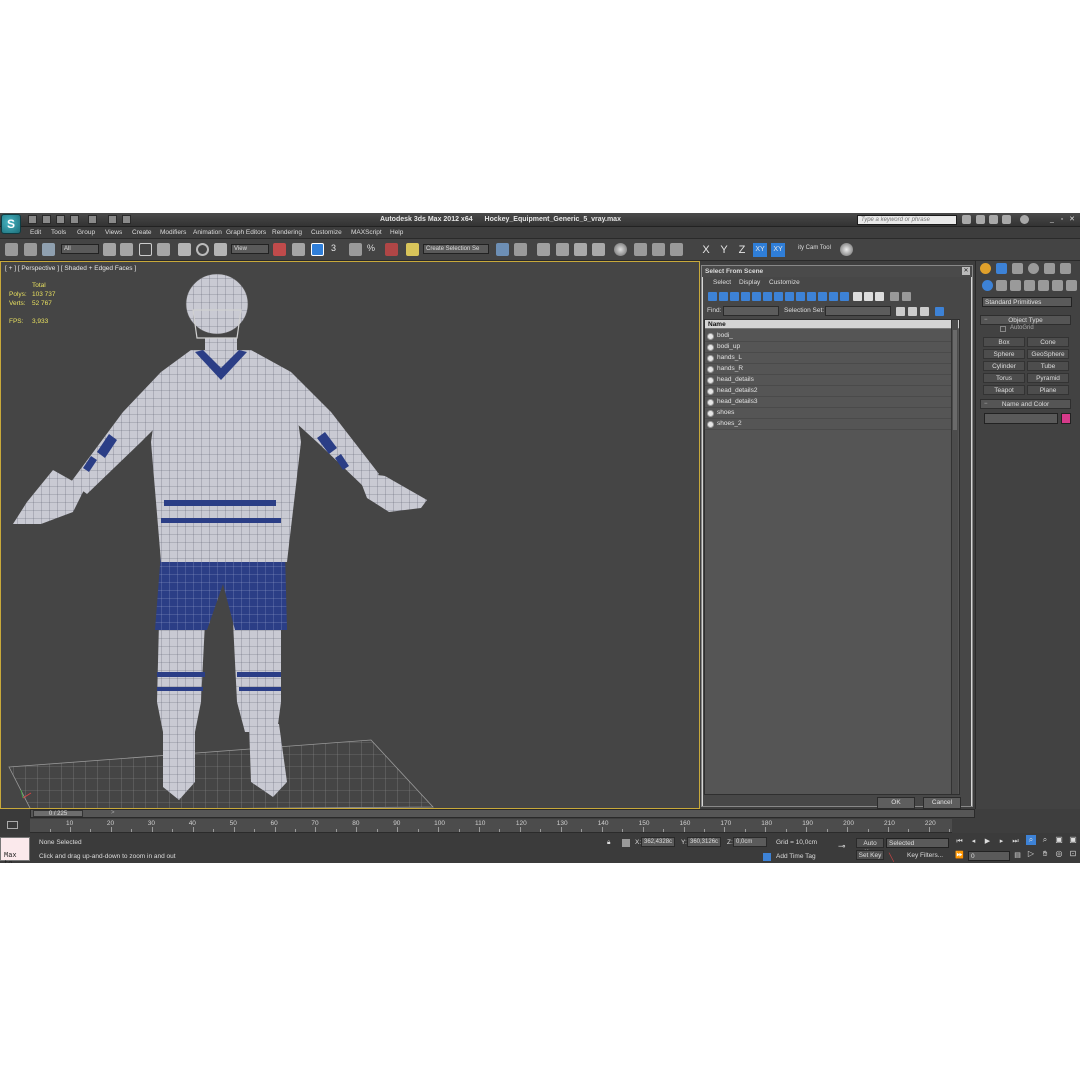  Describe the element at coordinates (113, 813) in the screenshot. I see `next-frame-icon: >` at that location.